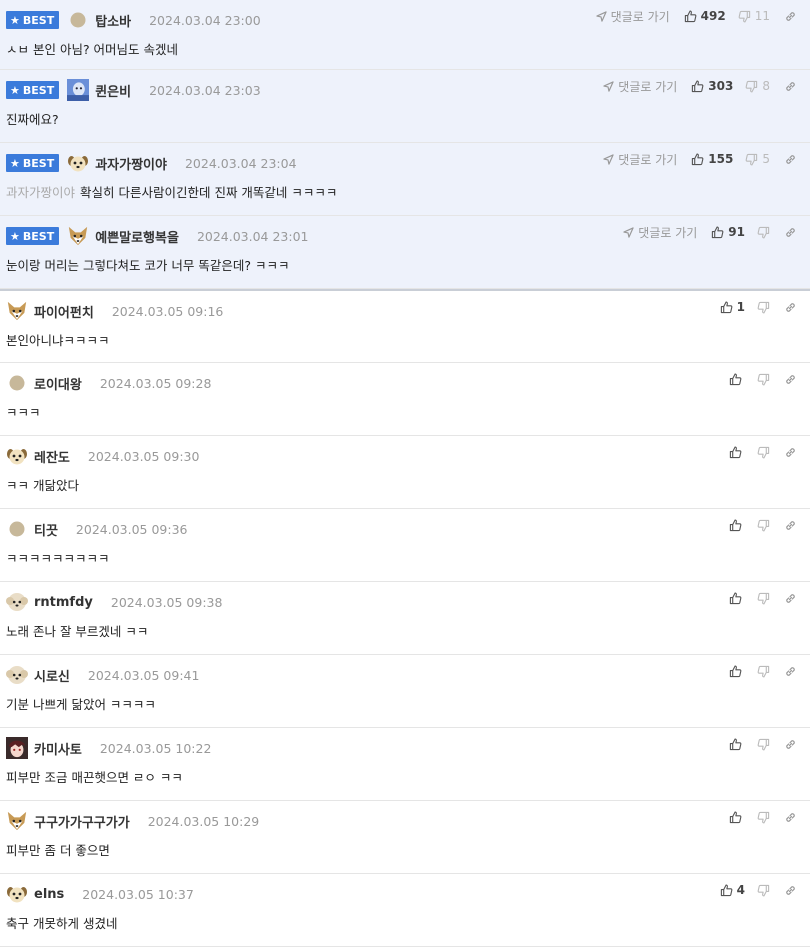 This screenshot has height=947, width=810. What do you see at coordinates (58, 748) in the screenshot?
I see `nickname: 카미사토` at bounding box center [58, 748].